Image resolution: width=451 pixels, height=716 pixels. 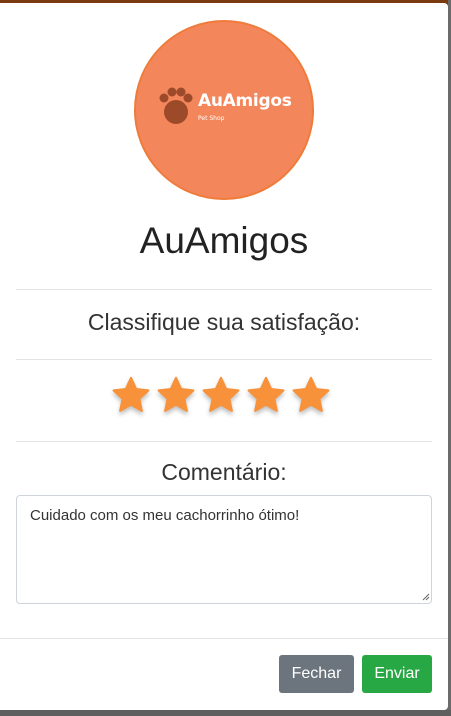 What do you see at coordinates (316, 674) in the screenshot?
I see `close-button: Fechar` at bounding box center [316, 674].